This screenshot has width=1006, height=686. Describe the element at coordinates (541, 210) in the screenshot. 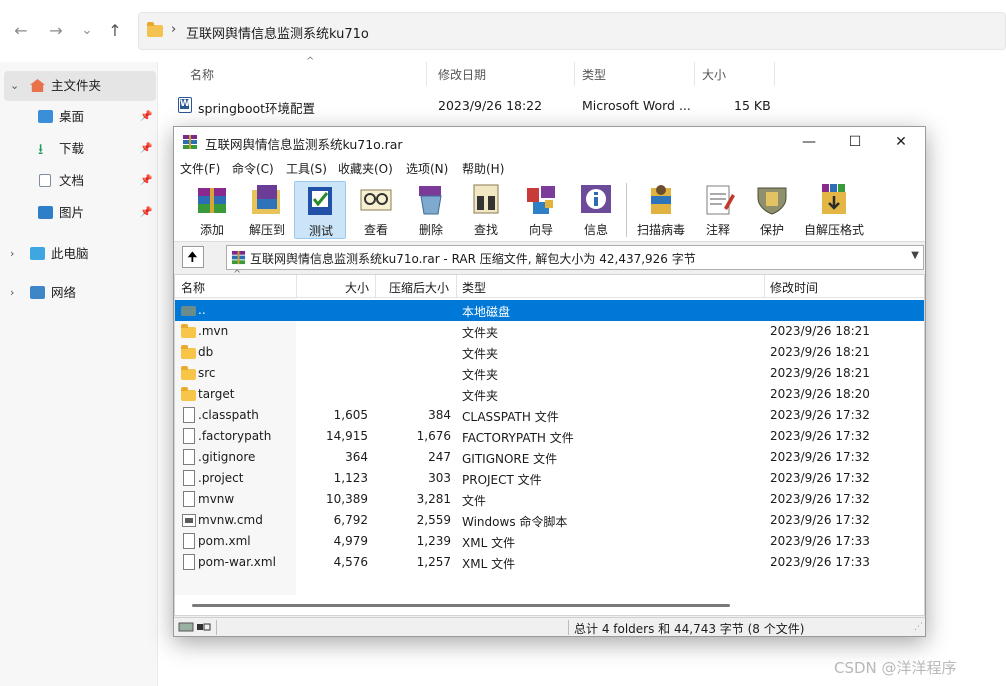

I see `wizard-button: 向导` at that location.